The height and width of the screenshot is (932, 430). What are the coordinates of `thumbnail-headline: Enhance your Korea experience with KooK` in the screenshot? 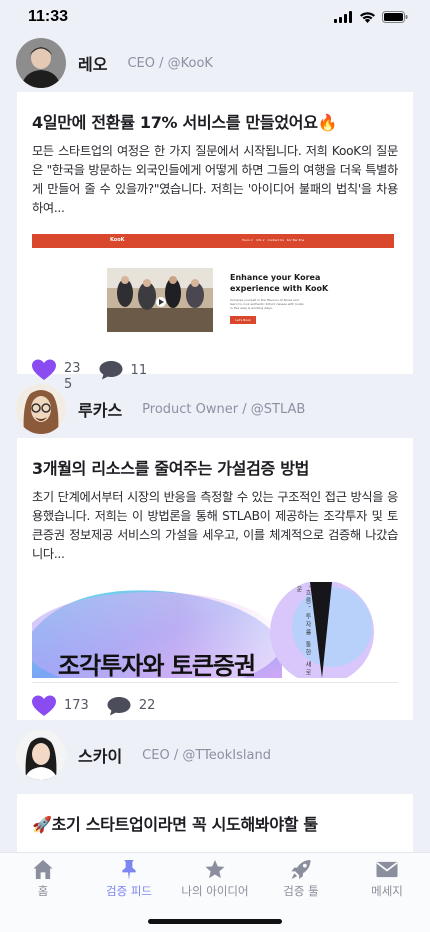 It's located at (279, 283).